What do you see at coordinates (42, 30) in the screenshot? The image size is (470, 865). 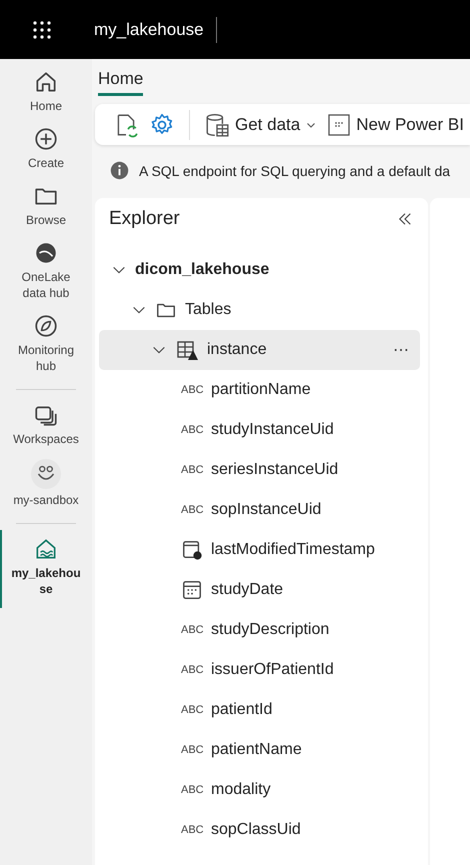 I see `app-launcher-icon` at bounding box center [42, 30].